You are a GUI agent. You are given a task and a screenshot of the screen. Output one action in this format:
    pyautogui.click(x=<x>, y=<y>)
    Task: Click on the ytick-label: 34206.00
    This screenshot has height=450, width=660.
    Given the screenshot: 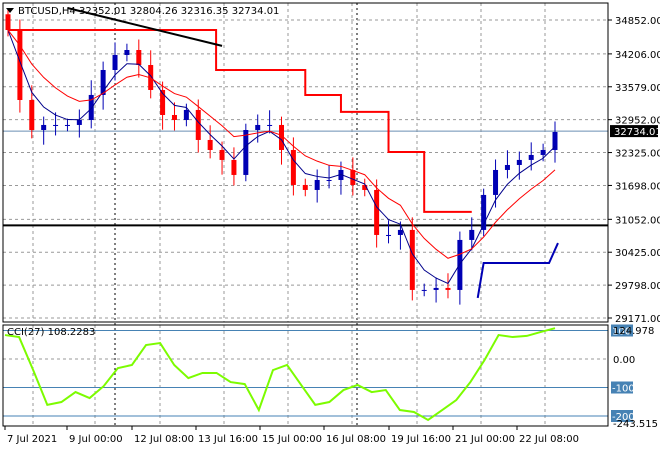 What is the action you would take?
    pyautogui.click(x=637, y=55)
    